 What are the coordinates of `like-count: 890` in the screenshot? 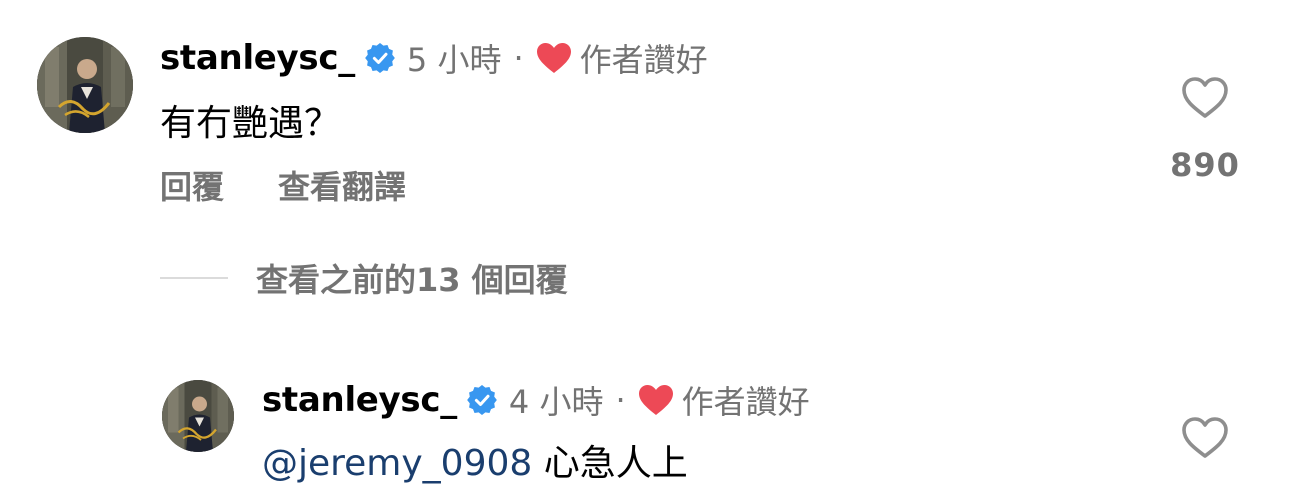 It's located at (1205, 165).